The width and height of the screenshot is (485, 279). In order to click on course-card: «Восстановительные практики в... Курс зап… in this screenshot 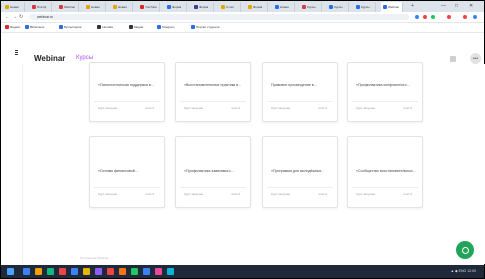, I will do `click(213, 92)`.